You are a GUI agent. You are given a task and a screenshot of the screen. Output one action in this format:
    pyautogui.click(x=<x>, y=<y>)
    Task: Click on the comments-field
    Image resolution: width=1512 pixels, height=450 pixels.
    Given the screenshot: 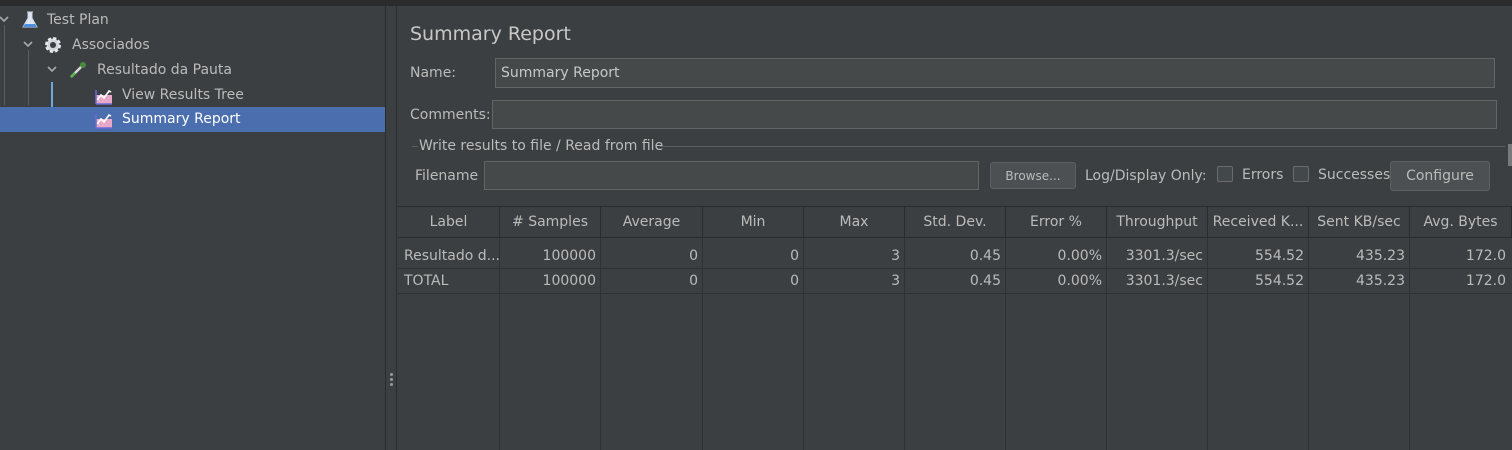 What is the action you would take?
    pyautogui.click(x=994, y=114)
    